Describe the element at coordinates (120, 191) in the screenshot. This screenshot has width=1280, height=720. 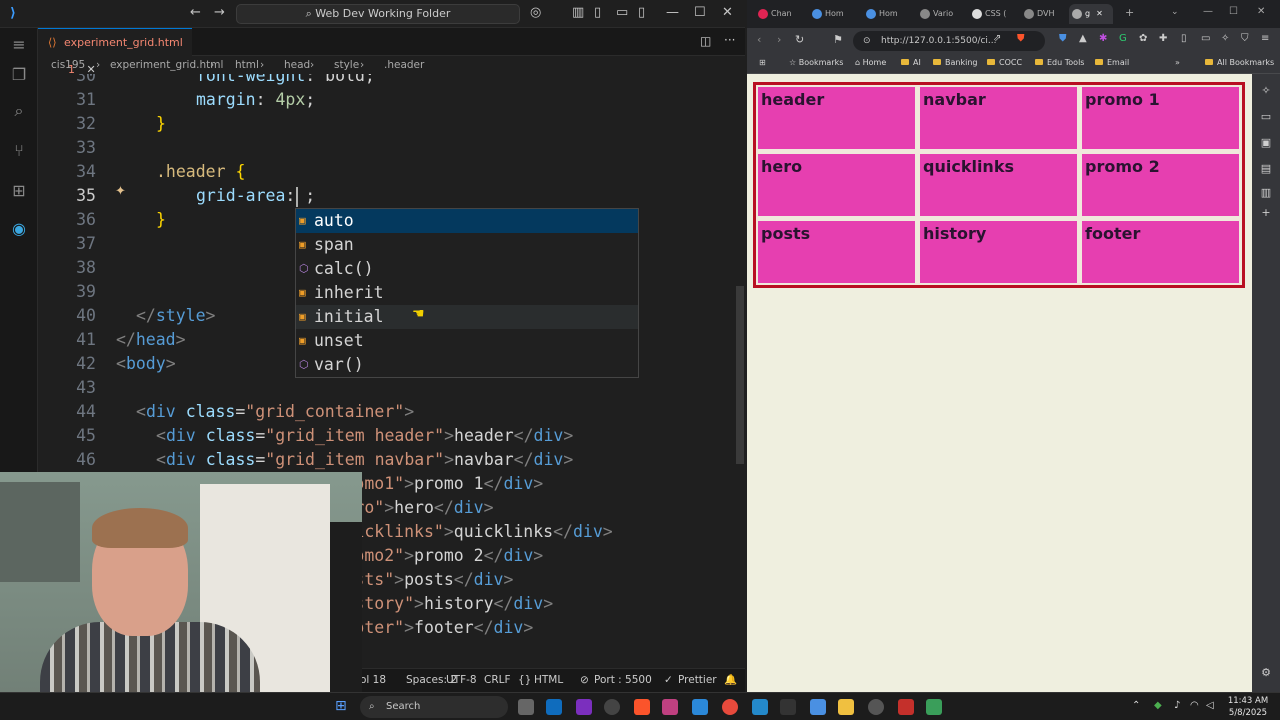
I see `sparkle-icon: ✦` at that location.